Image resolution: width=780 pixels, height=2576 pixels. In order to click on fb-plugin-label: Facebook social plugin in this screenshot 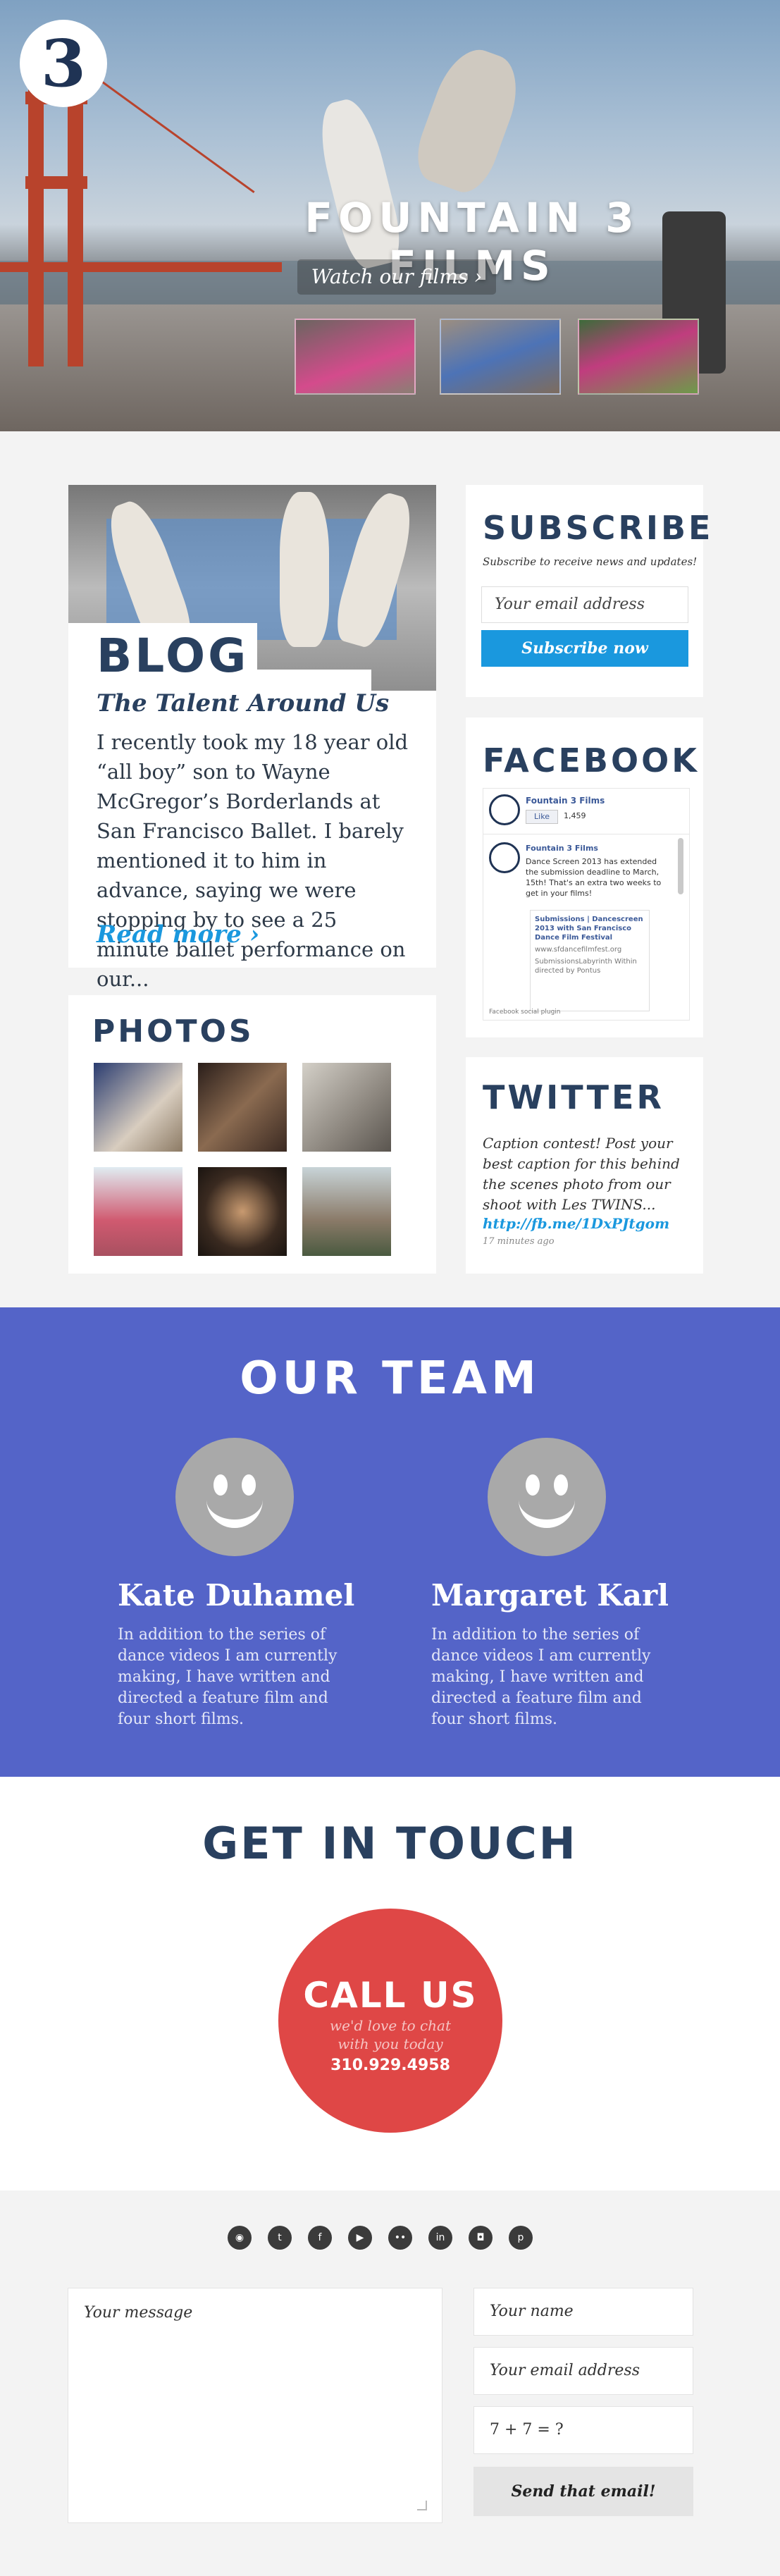, I will do `click(525, 1013)`.